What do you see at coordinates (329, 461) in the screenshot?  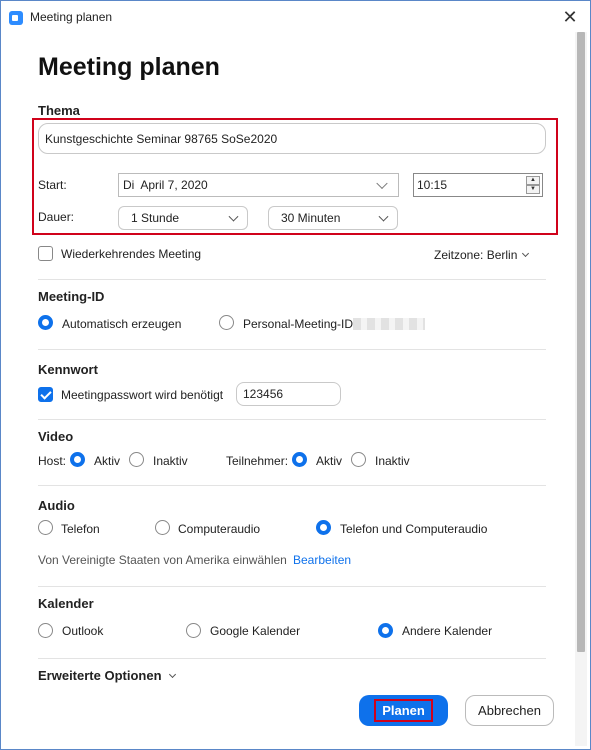 I see `video-participants-on-label: Aktiv` at bounding box center [329, 461].